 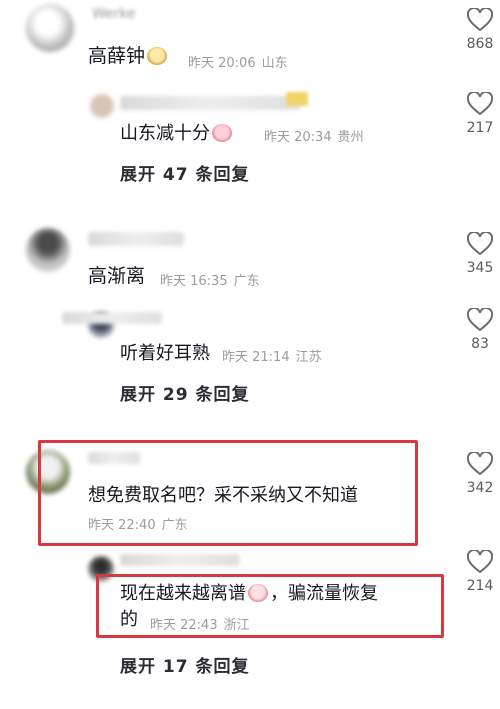 I want to click on like-count: 214, so click(x=480, y=586).